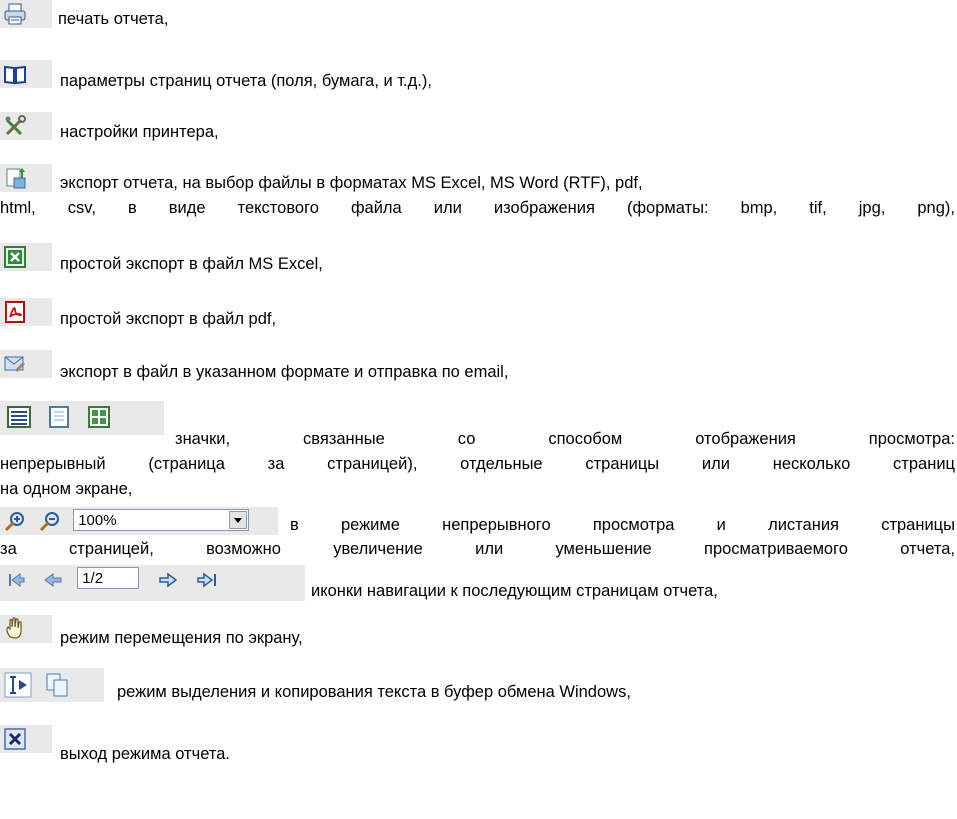 Image resolution: width=957 pixels, height=819 pixels. I want to click on zoom-in-icon, so click(15, 521).